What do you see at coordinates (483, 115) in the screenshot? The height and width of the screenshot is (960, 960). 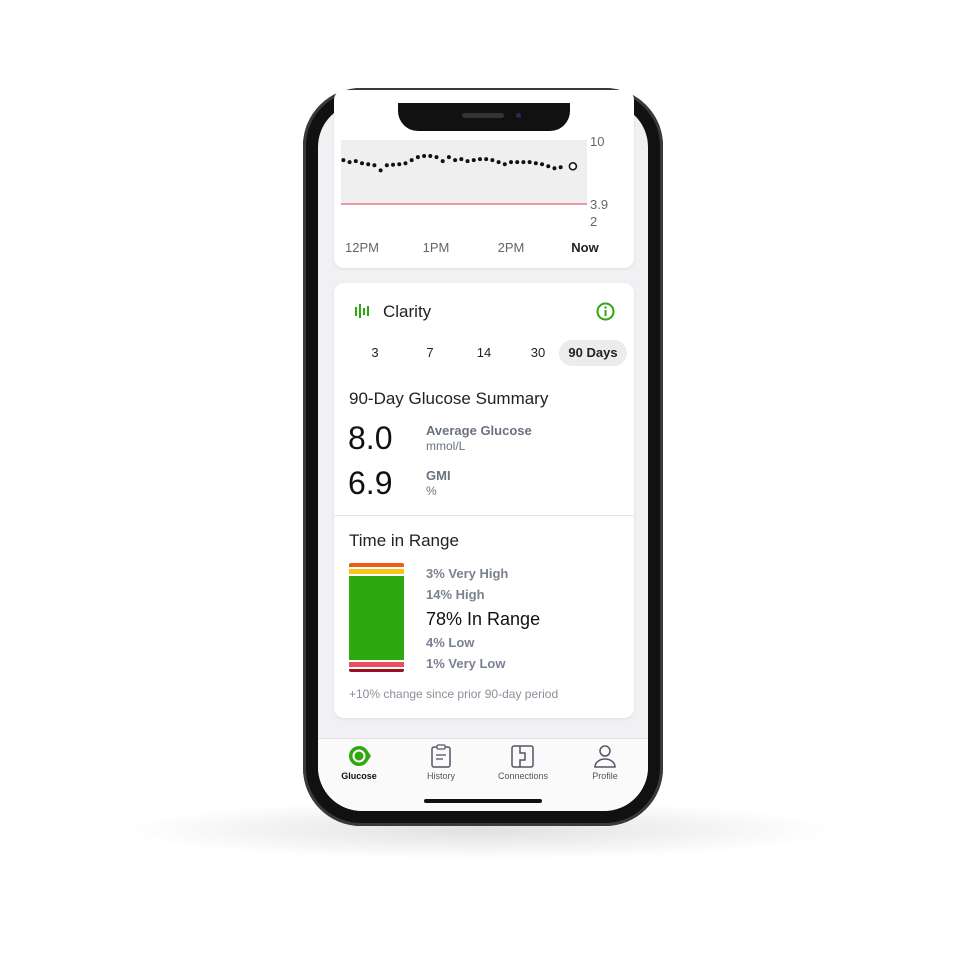 I see `speaker` at bounding box center [483, 115].